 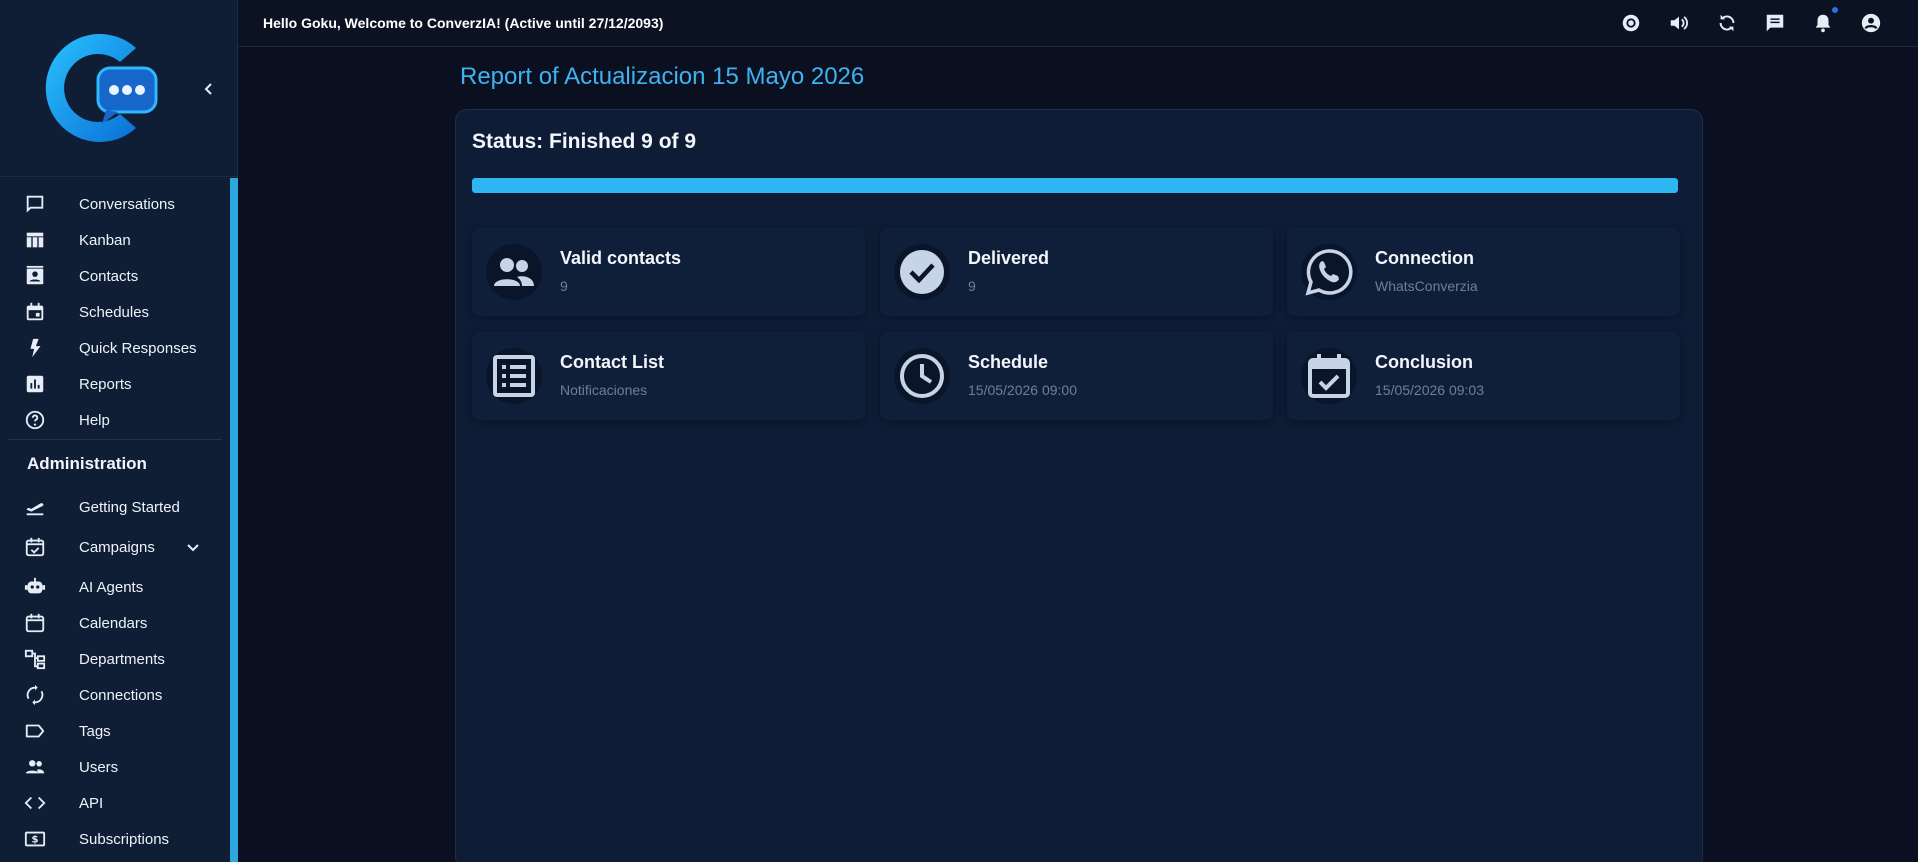 What do you see at coordinates (1426, 286) in the screenshot?
I see `card-value: WhatsConverzia` at bounding box center [1426, 286].